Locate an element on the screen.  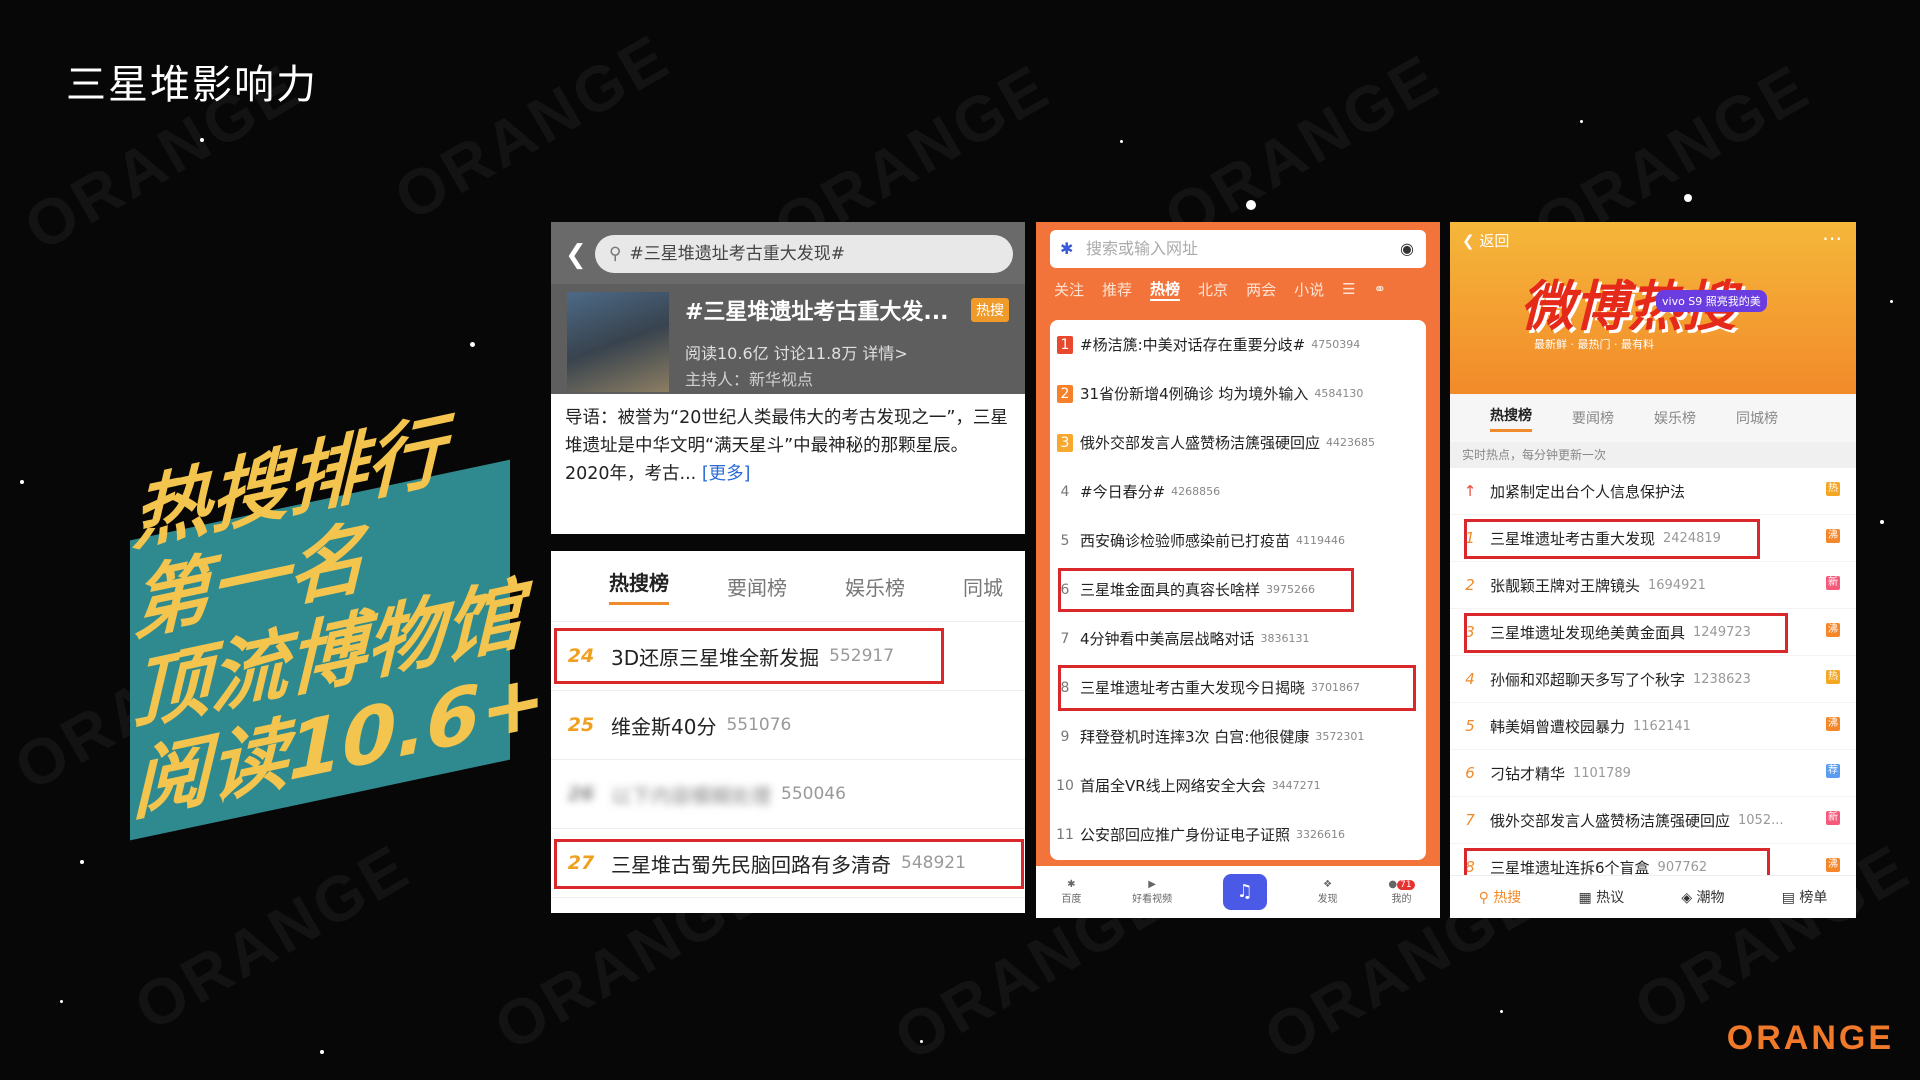
nav-home: ✱ 百度 is located at coordinates (1071, 892).